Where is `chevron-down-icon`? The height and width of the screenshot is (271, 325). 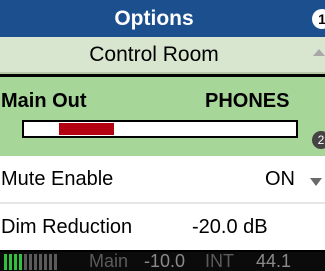
chevron-down-icon is located at coordinates (316, 182).